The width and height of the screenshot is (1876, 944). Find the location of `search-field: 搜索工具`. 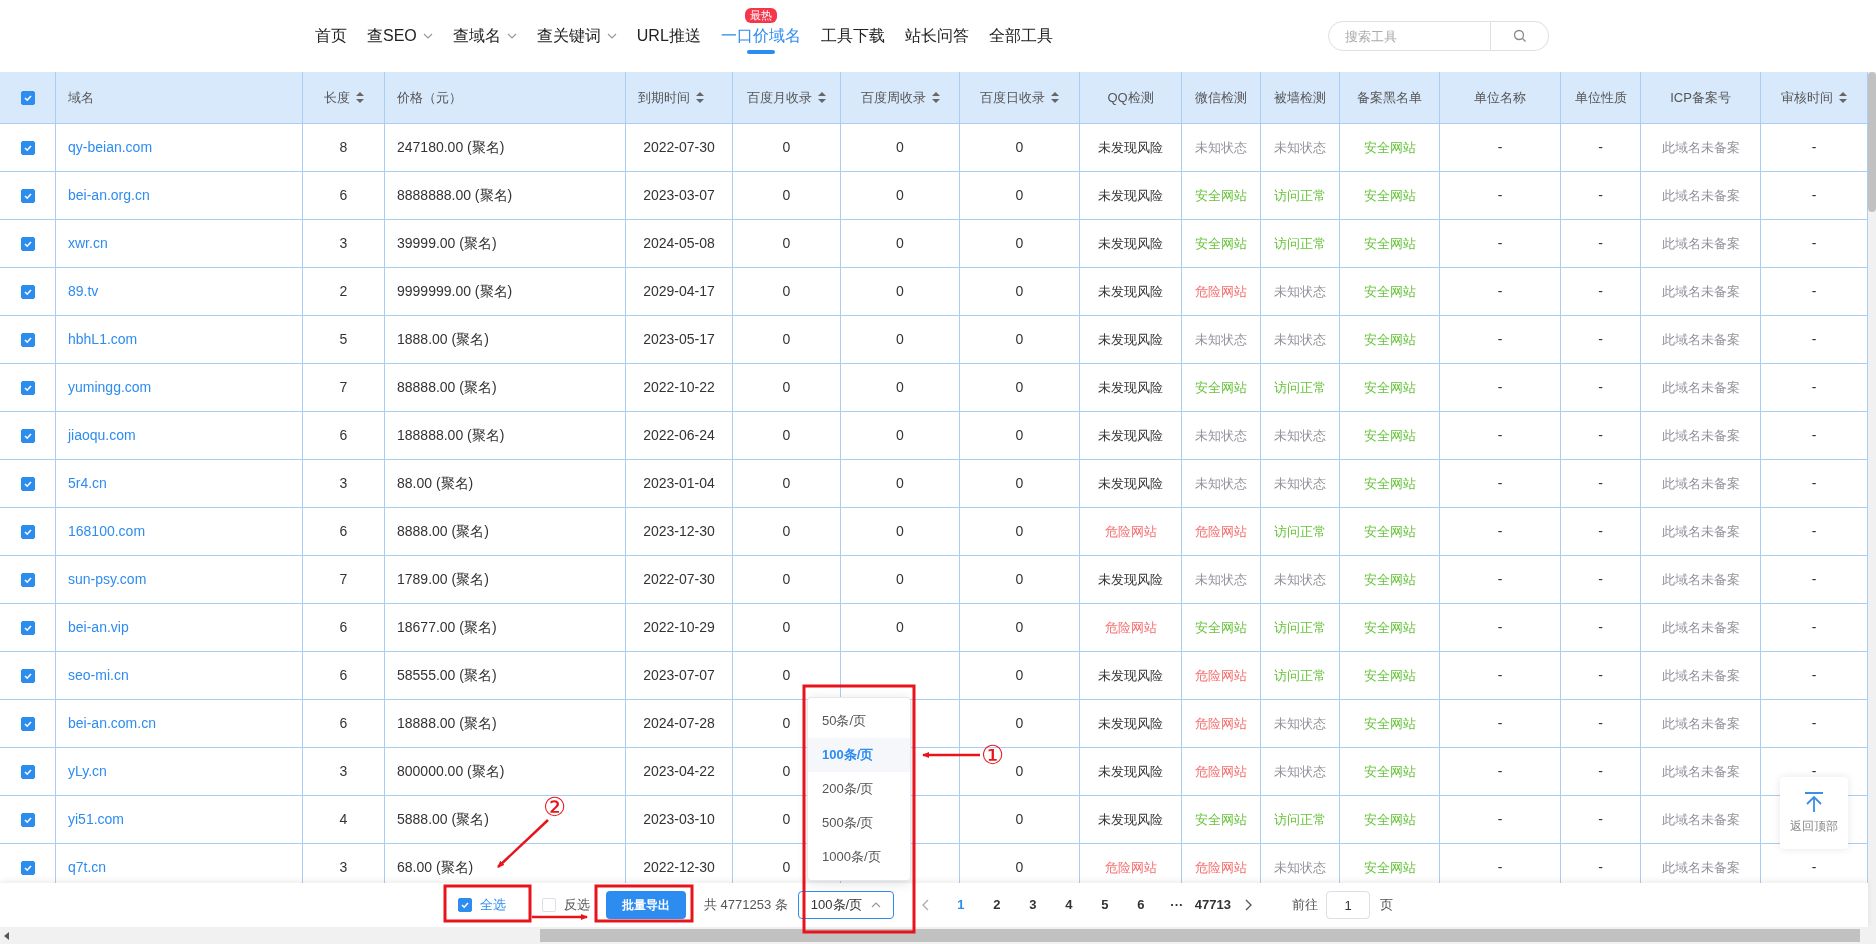

search-field: 搜索工具 is located at coordinates (1409, 36).